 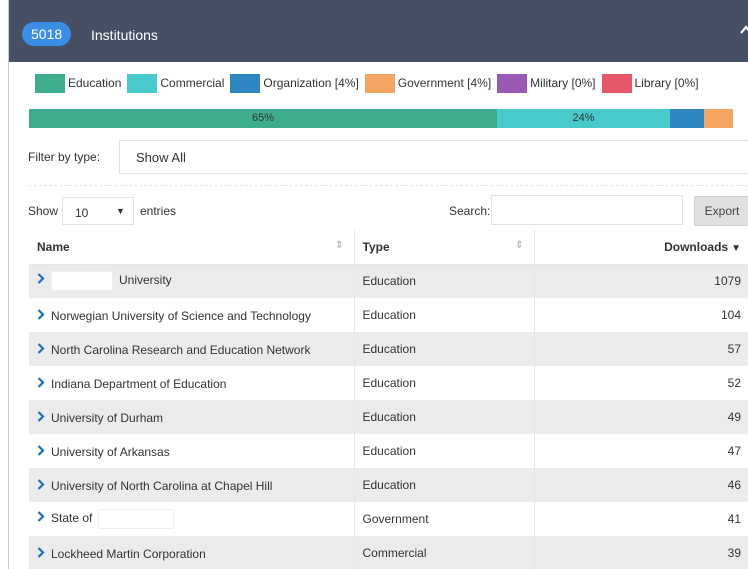 I want to click on legend-item: Government [4%], so click(x=428, y=83).